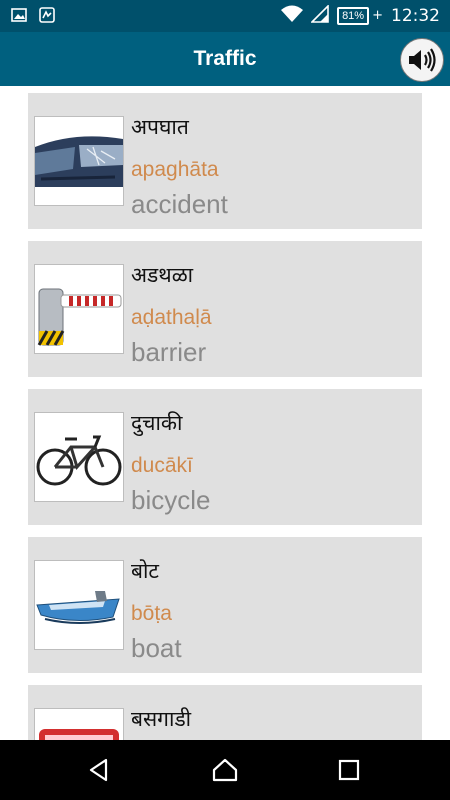 The height and width of the screenshot is (800, 450). Describe the element at coordinates (47, 15) in the screenshot. I see `app-notification-icon` at that location.